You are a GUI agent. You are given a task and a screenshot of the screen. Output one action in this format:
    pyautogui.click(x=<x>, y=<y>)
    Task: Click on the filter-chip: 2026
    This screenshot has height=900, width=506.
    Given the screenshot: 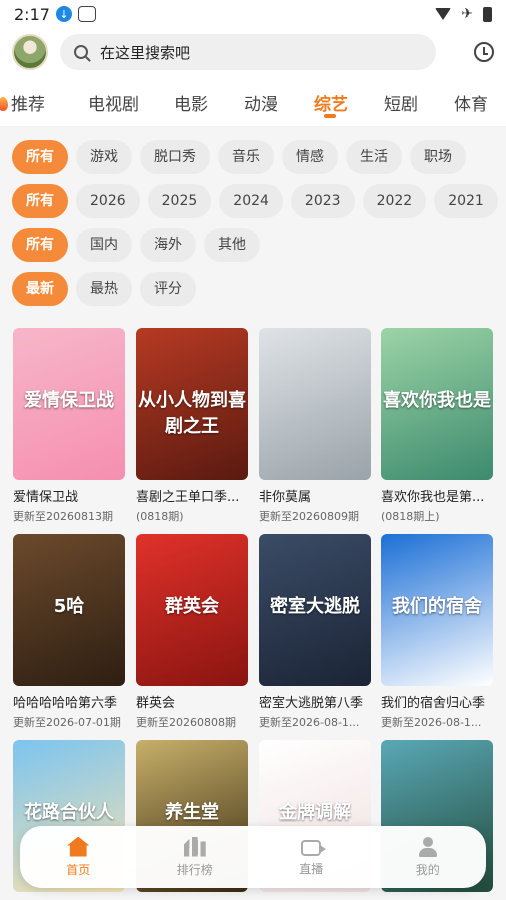 What is the action you would take?
    pyautogui.click(x=108, y=201)
    